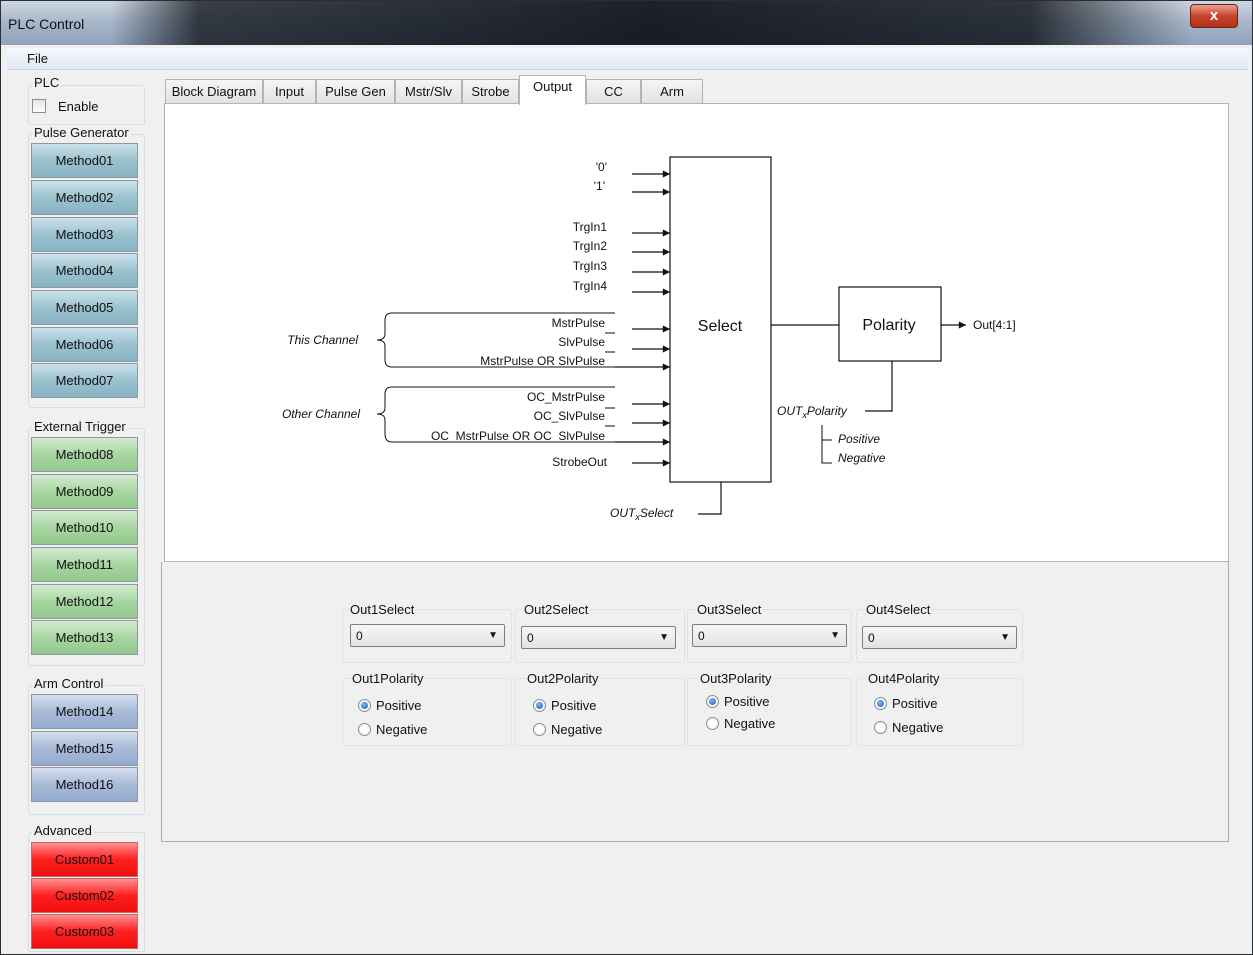 Image resolution: width=1253 pixels, height=955 pixels. Describe the element at coordinates (214, 91) in the screenshot. I see `tab-block-diagram: Block Diagram` at that location.